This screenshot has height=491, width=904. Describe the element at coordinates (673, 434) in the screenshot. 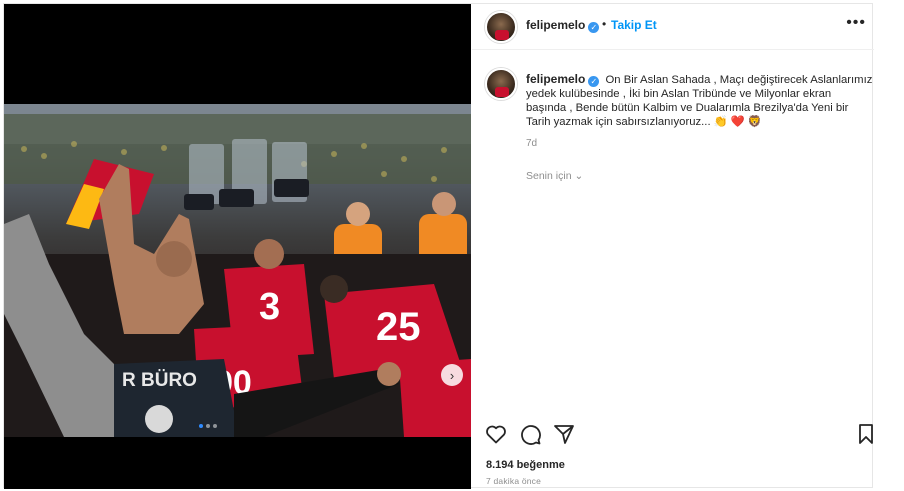

I see `post-actions` at that location.